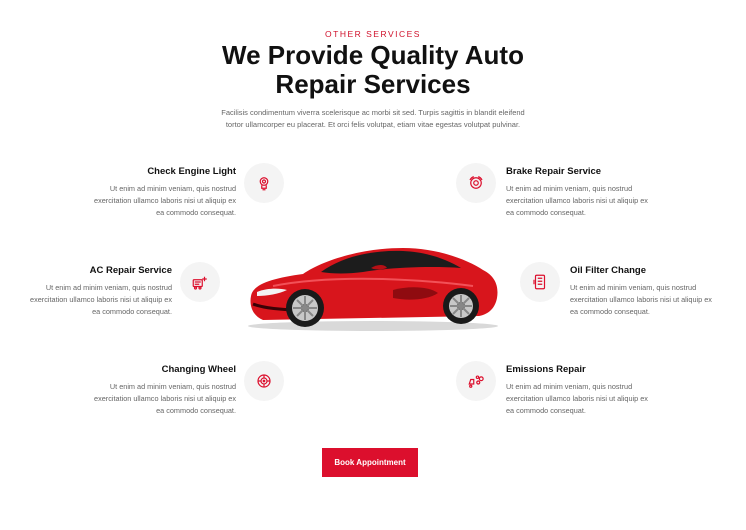 The width and height of the screenshot is (746, 530). Describe the element at coordinates (608, 270) in the screenshot. I see `service-title: Oil Filter Change` at that location.